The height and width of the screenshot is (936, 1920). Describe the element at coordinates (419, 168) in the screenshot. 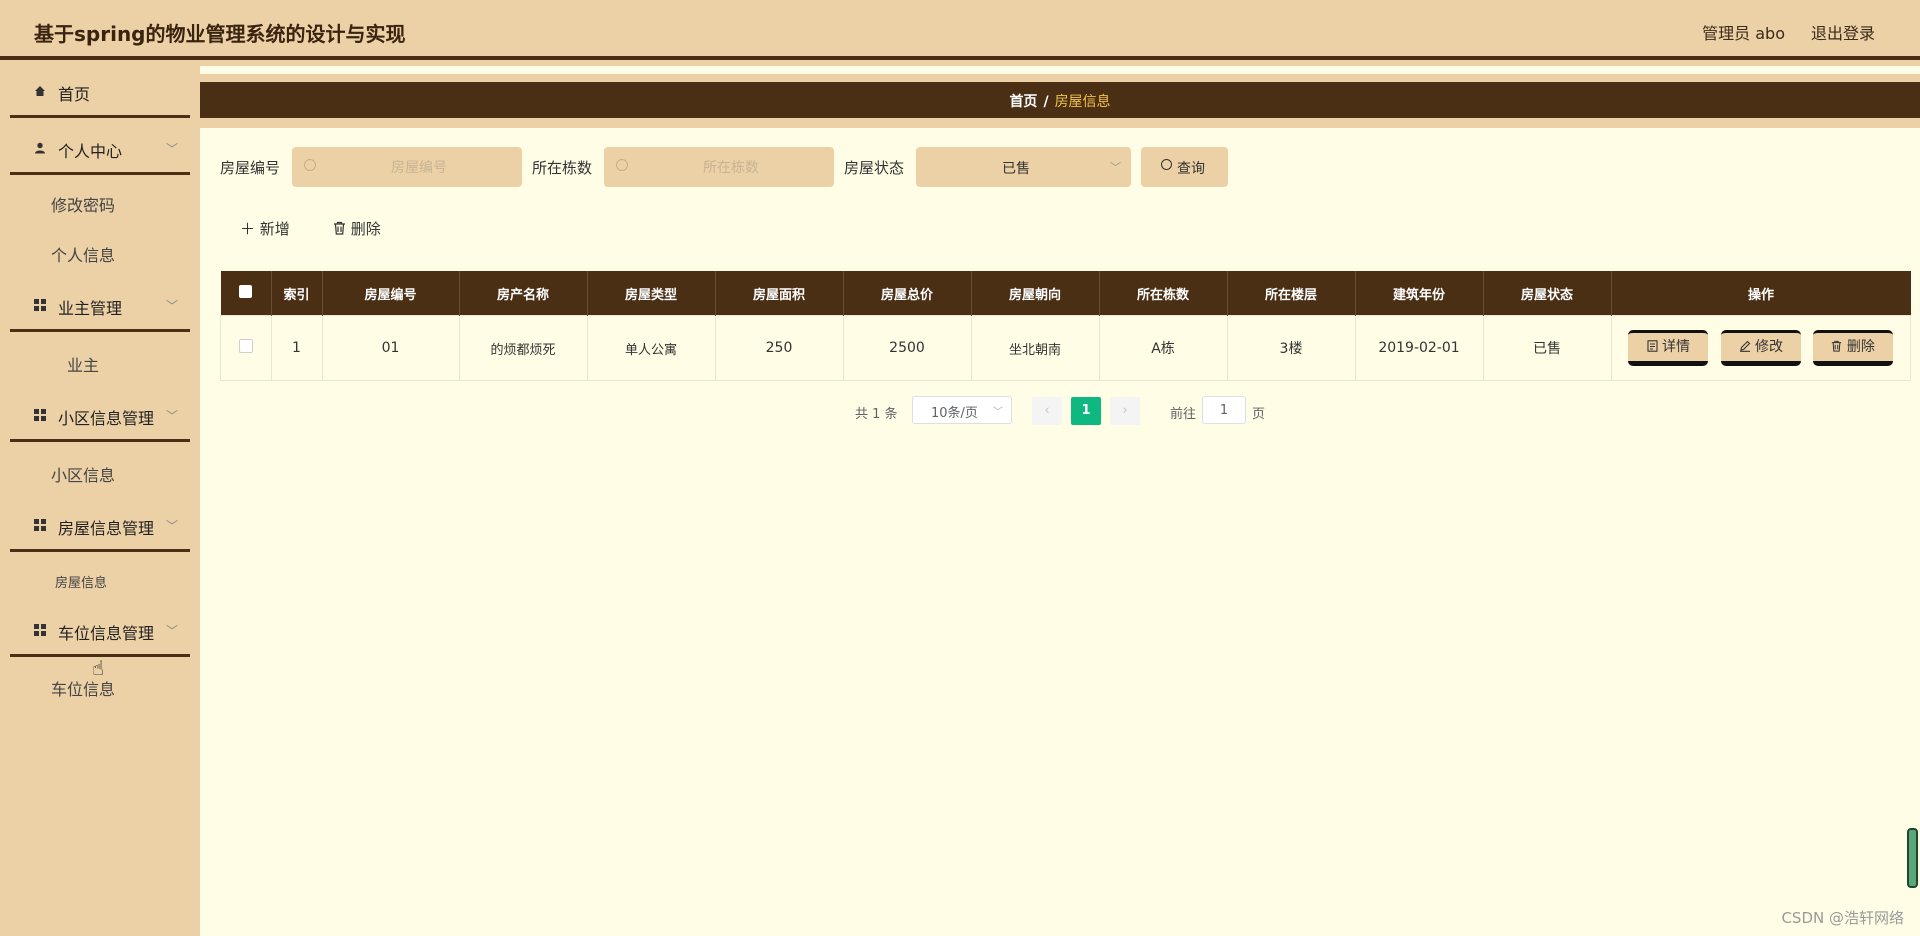

I see `house-no-input` at that location.